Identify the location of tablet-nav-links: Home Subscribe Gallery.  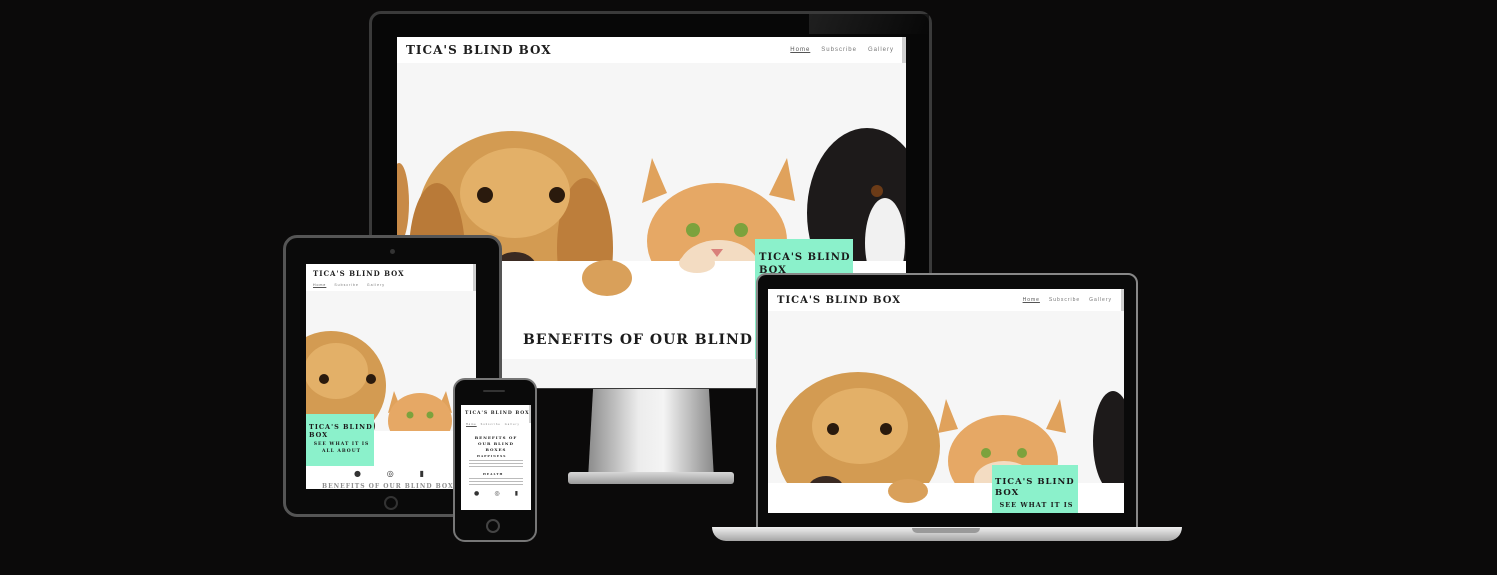
(349, 285).